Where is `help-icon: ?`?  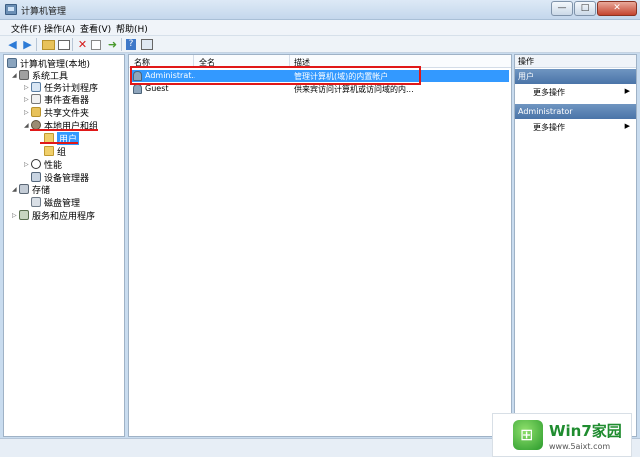
help-icon: ? is located at coordinates (131, 44).